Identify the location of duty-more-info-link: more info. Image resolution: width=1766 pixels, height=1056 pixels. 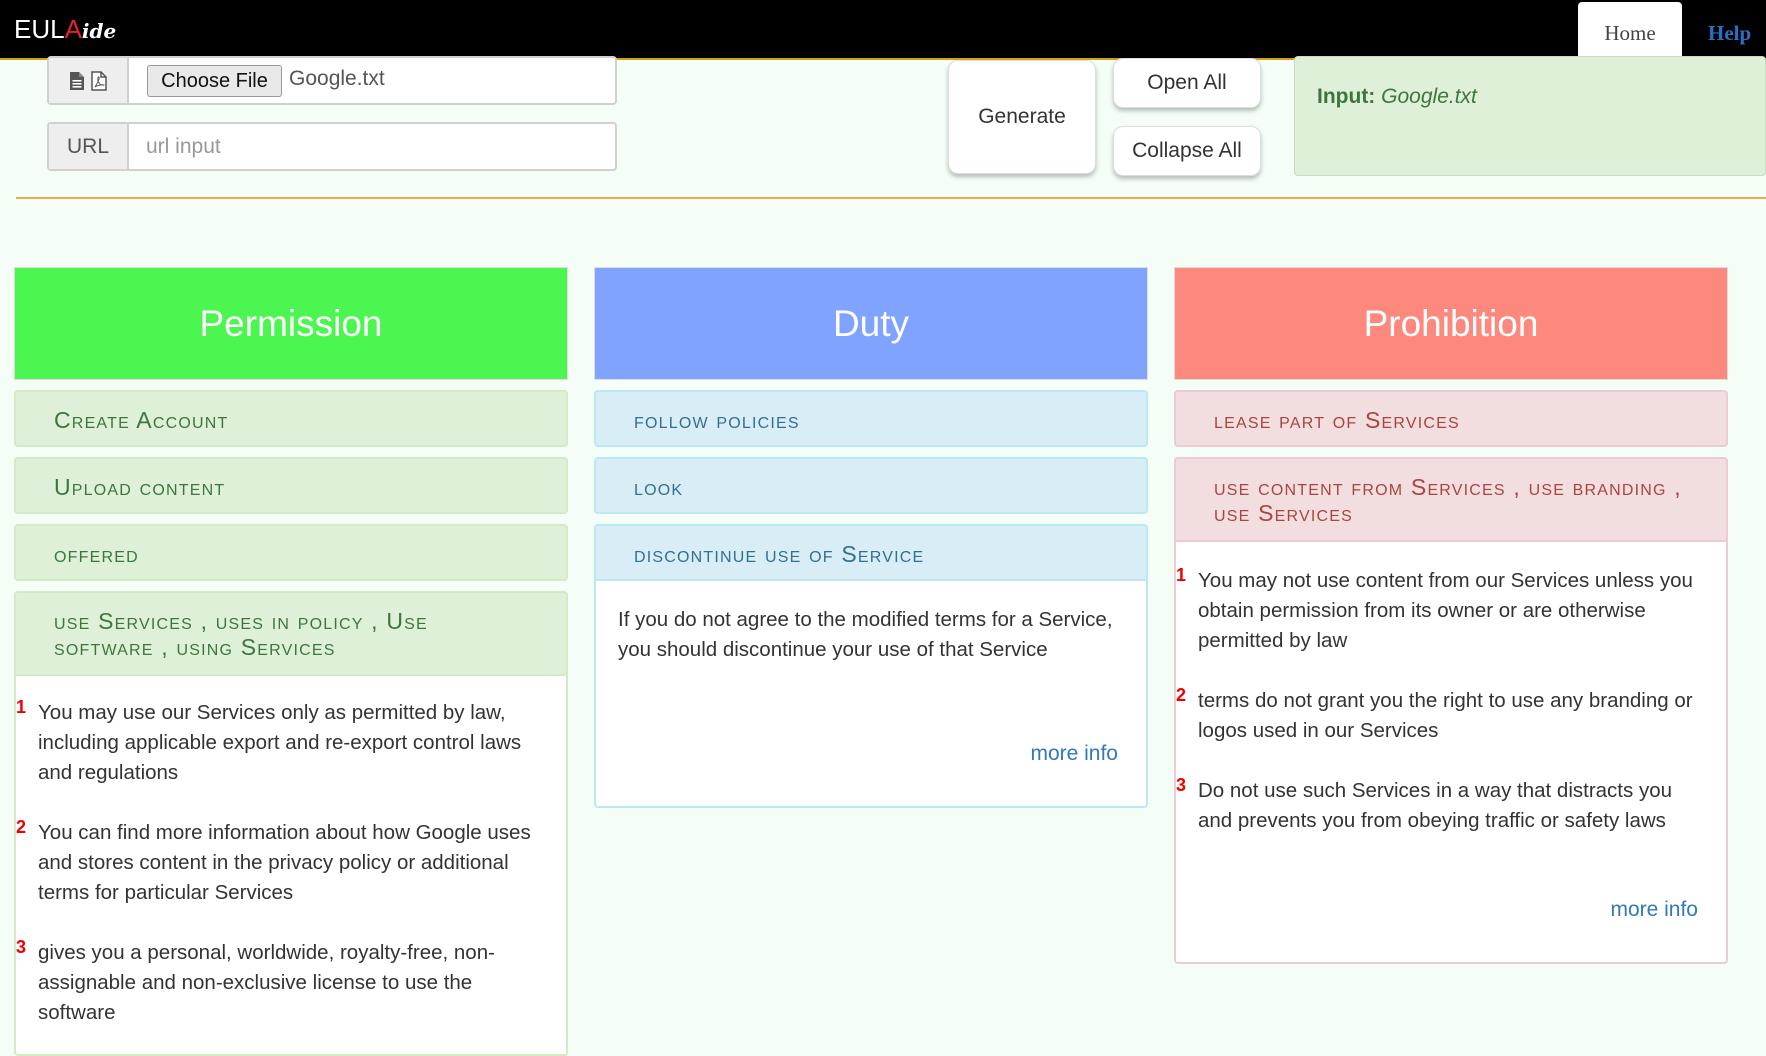
(1074, 754).